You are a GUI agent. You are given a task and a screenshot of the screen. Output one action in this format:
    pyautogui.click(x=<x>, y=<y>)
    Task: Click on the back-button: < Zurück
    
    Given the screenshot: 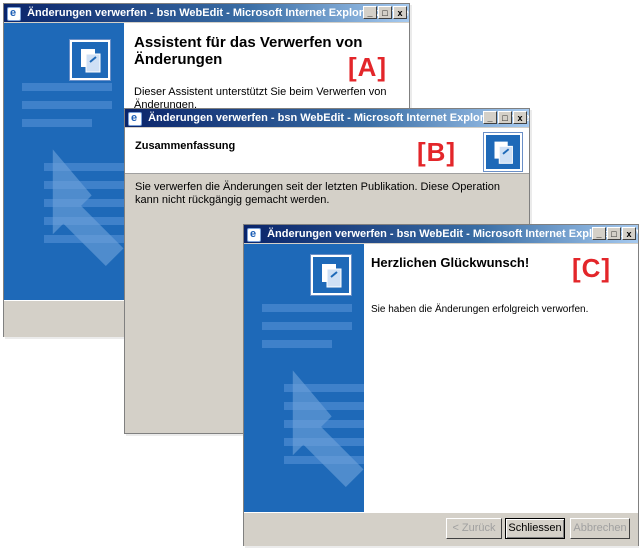 What is the action you would take?
    pyautogui.click(x=474, y=528)
    